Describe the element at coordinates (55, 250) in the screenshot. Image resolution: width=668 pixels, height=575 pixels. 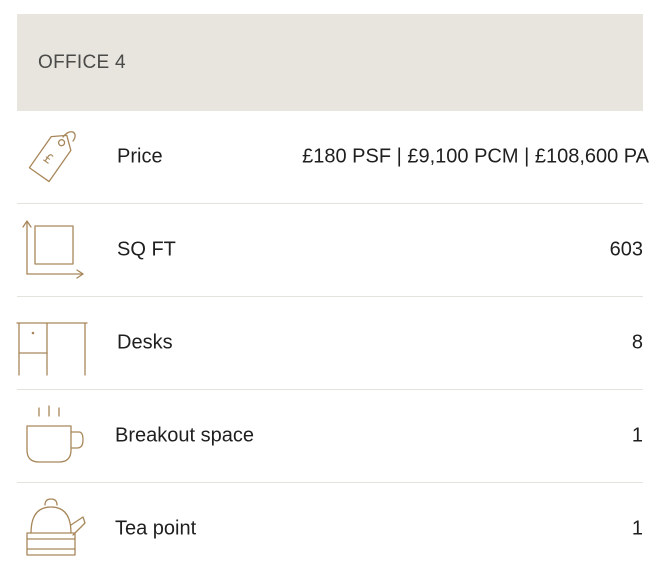
I see `floor-area-icon` at that location.